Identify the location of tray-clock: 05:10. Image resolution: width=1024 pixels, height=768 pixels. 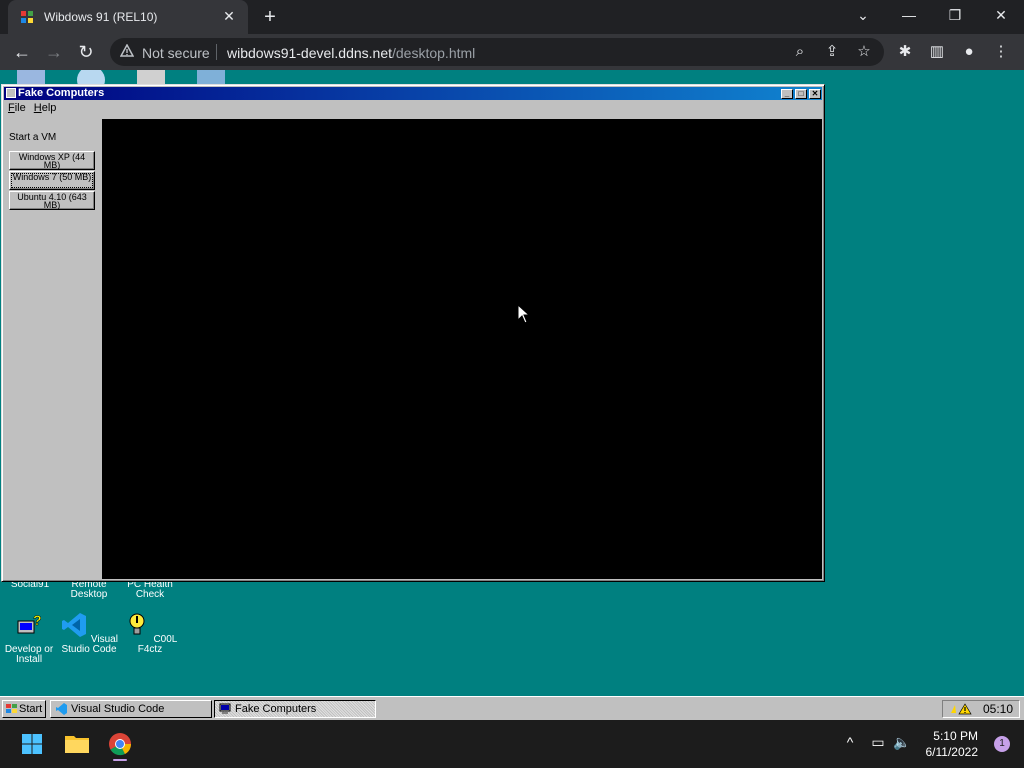
(997, 709).